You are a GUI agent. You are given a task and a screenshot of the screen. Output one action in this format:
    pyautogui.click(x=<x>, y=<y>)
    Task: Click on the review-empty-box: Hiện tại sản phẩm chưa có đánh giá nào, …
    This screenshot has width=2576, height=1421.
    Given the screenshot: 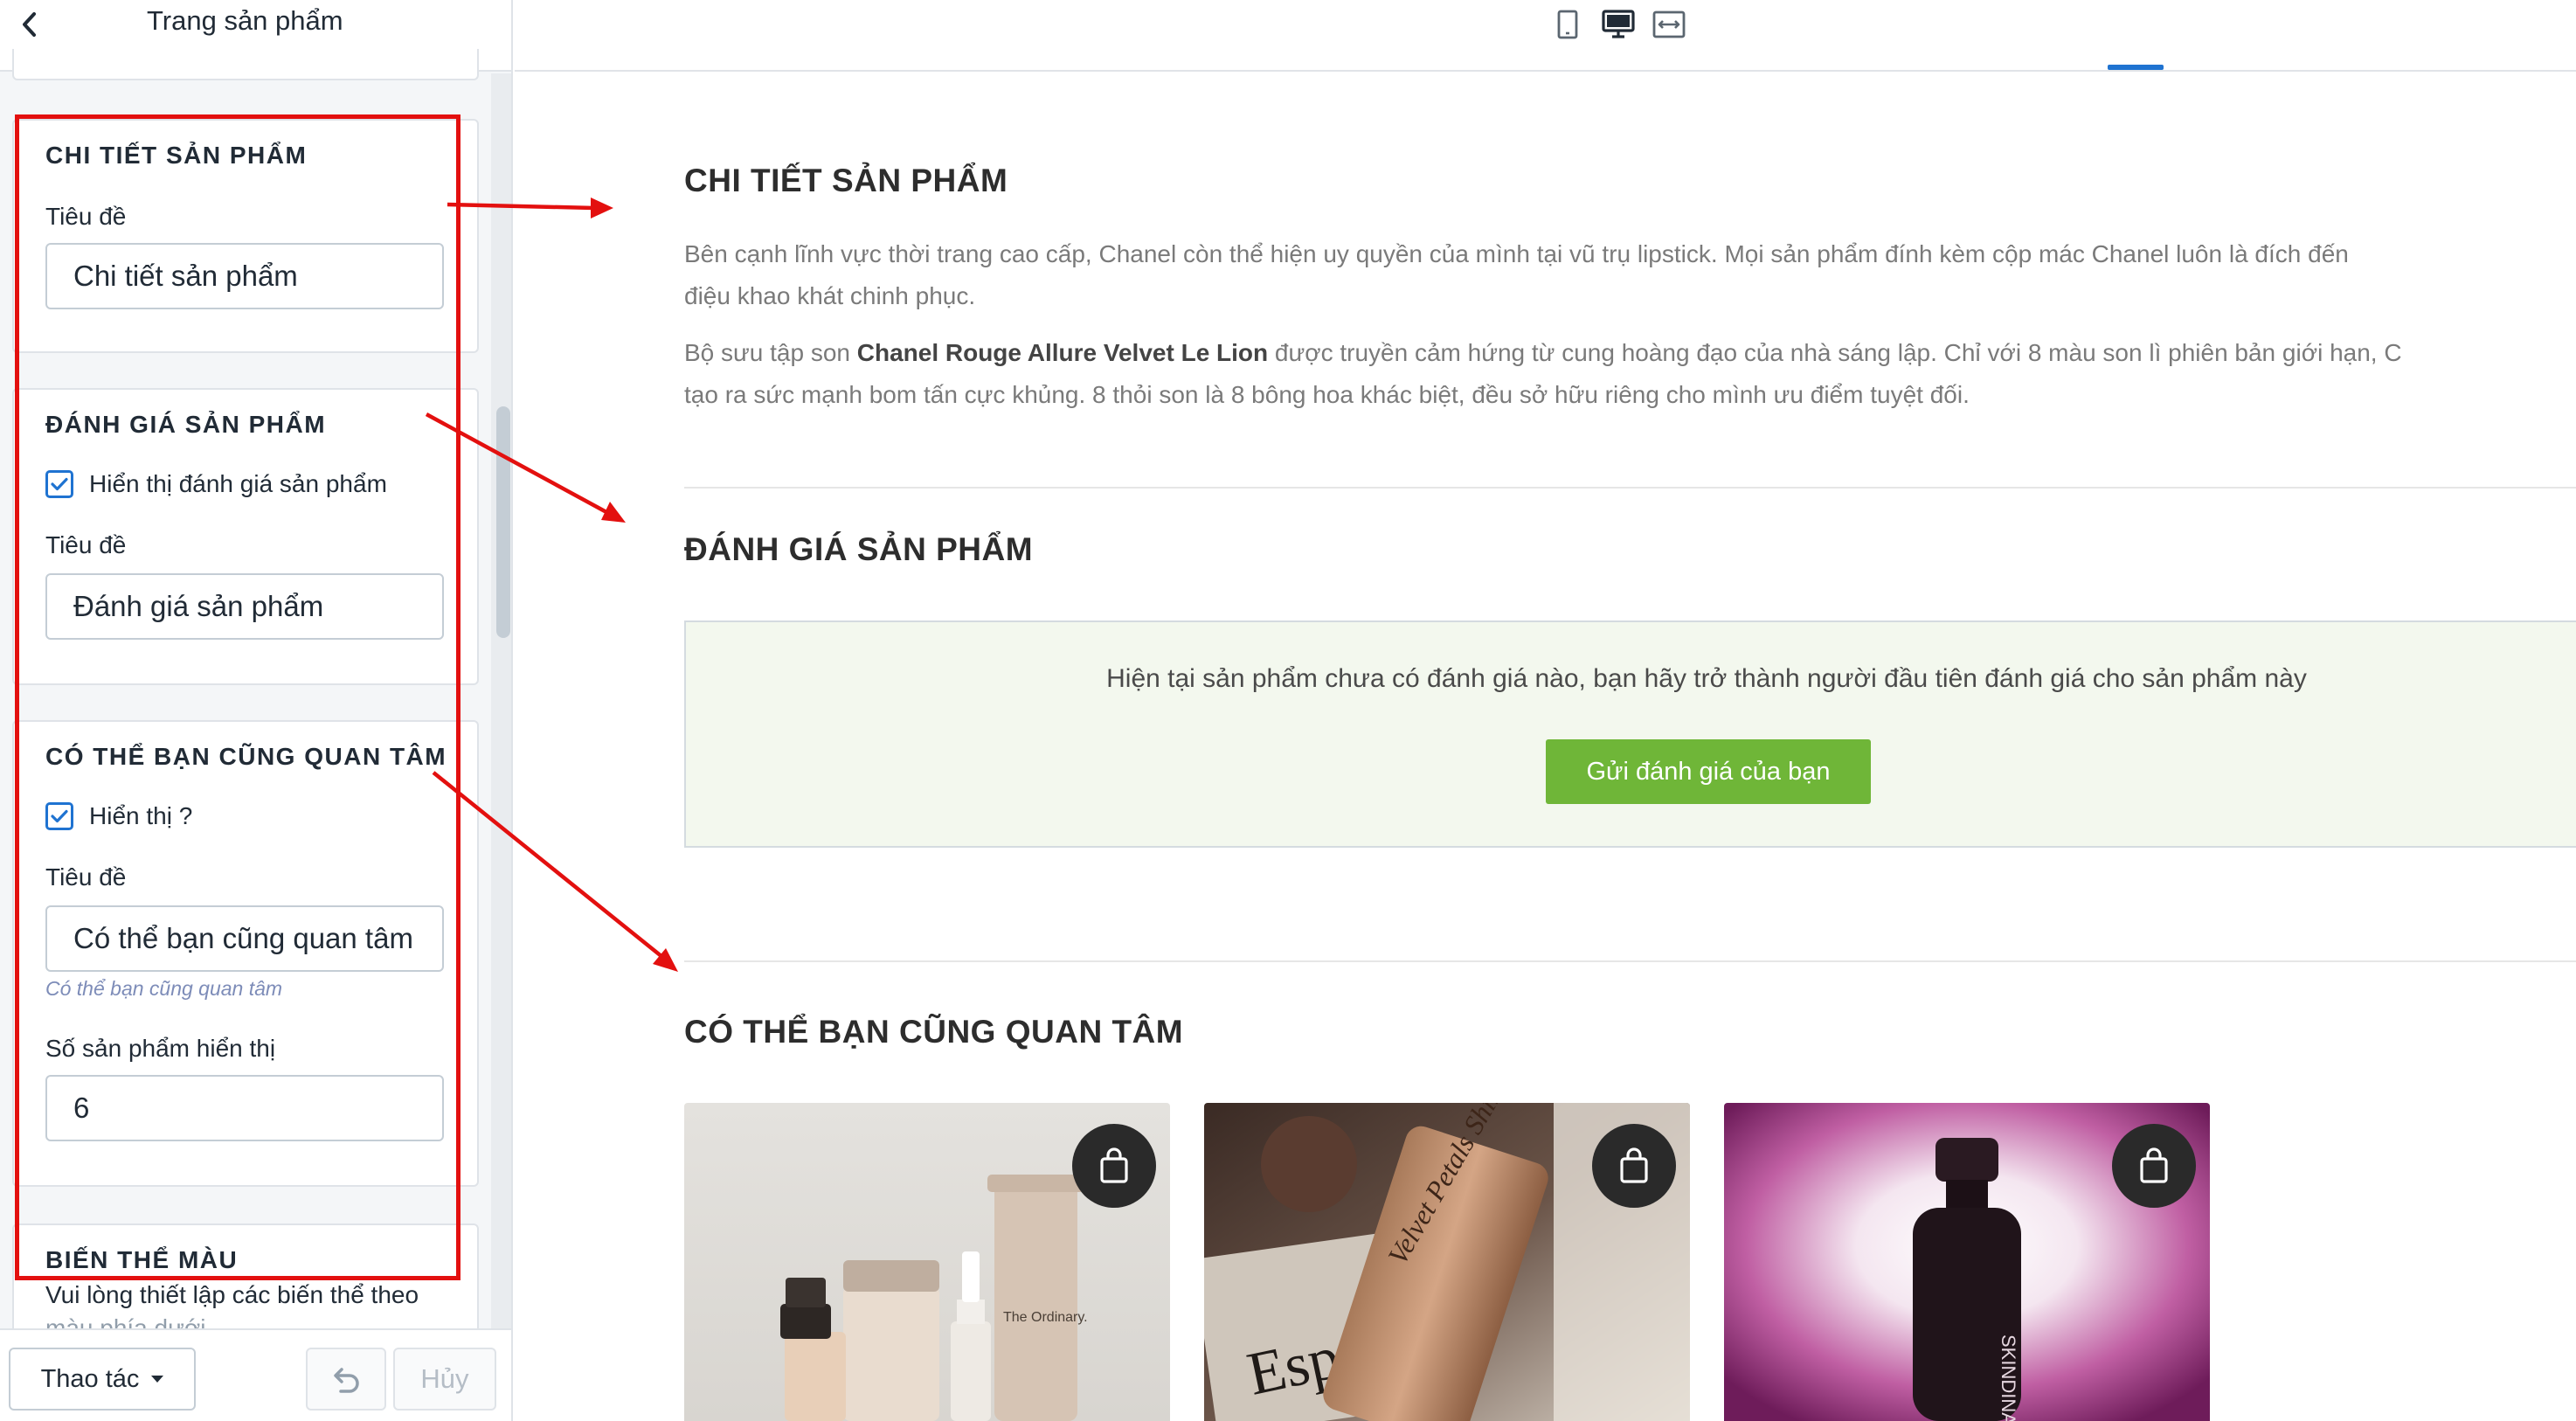 What is the action you would take?
    pyautogui.click(x=1630, y=734)
    